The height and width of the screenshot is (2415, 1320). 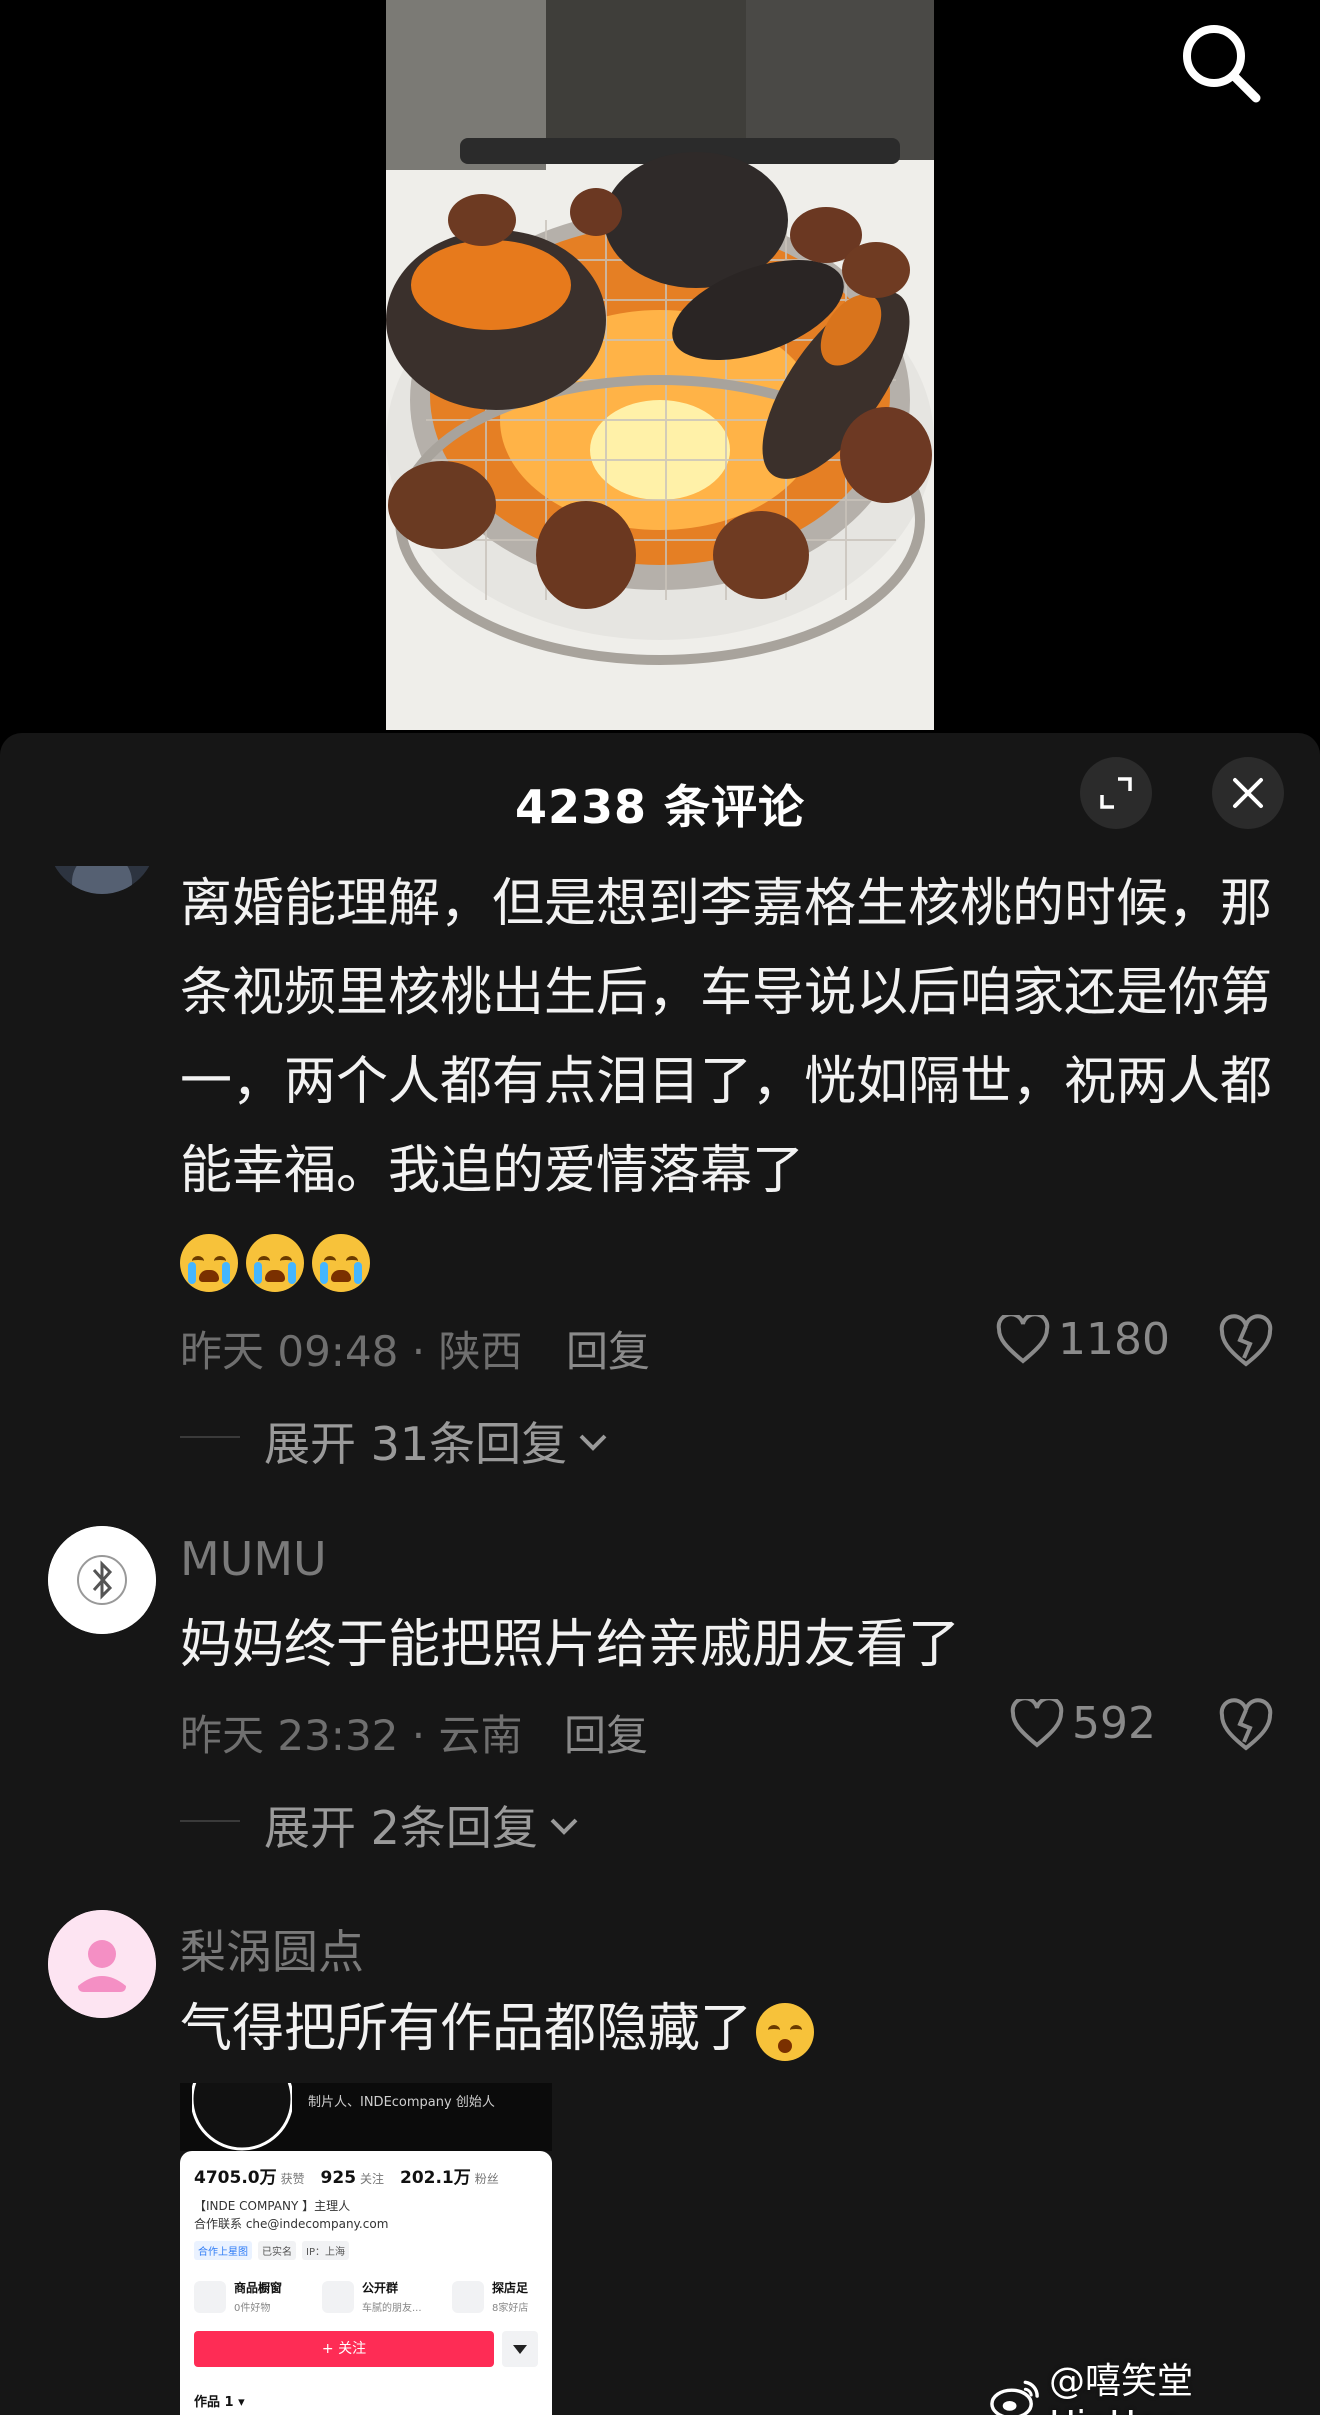 What do you see at coordinates (570, 1645) in the screenshot?
I see `comment-text: 妈妈终于能把照片给亲戚朋友看了` at bounding box center [570, 1645].